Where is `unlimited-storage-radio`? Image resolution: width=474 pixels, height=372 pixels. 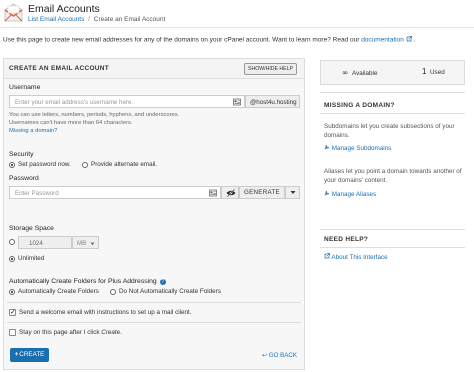
unlimited-storage-radio is located at coordinates (12, 259).